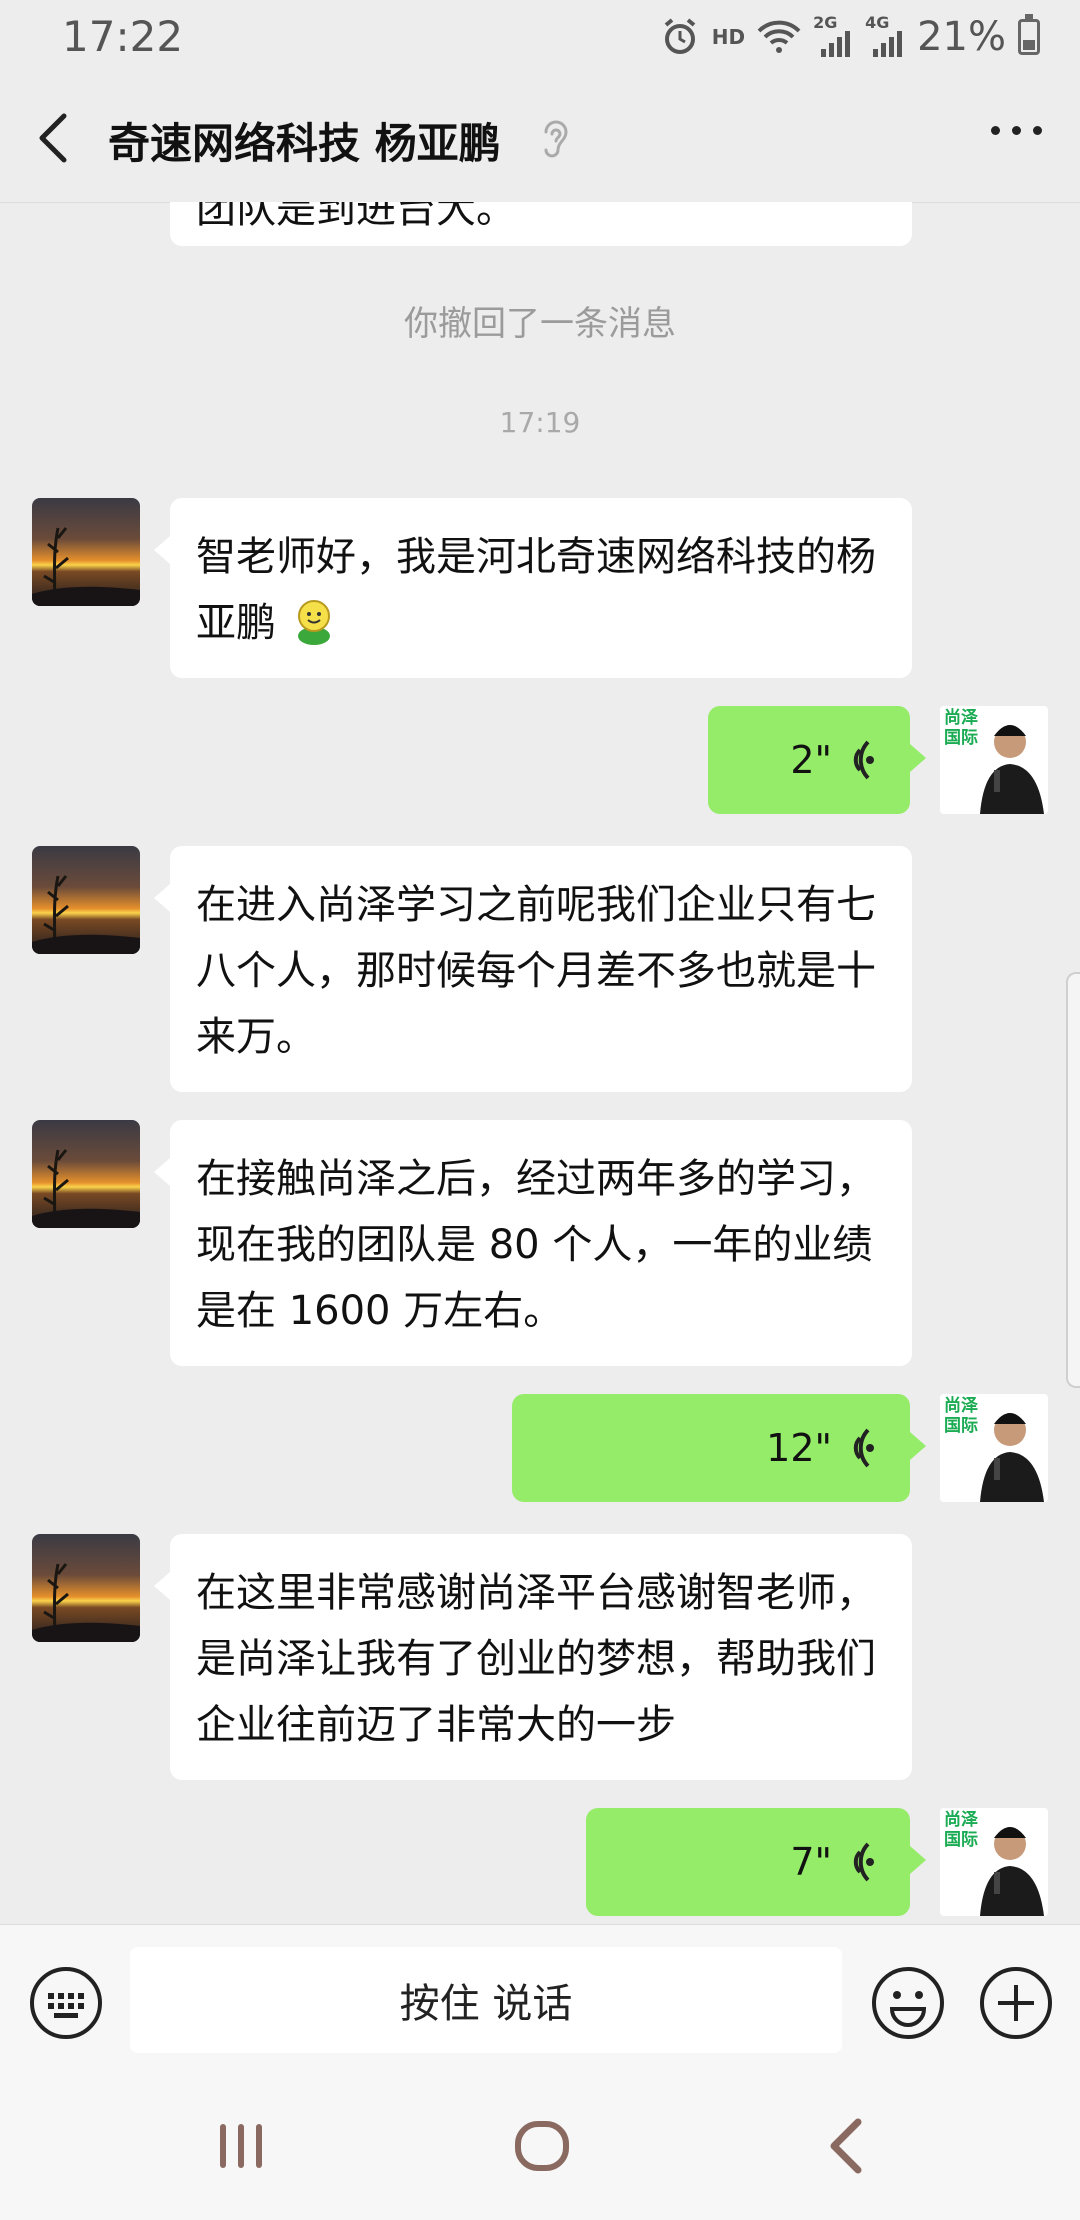 This screenshot has width=1080, height=2220. I want to click on status-icons: HD 2G 4G 21%, so click(850, 37).